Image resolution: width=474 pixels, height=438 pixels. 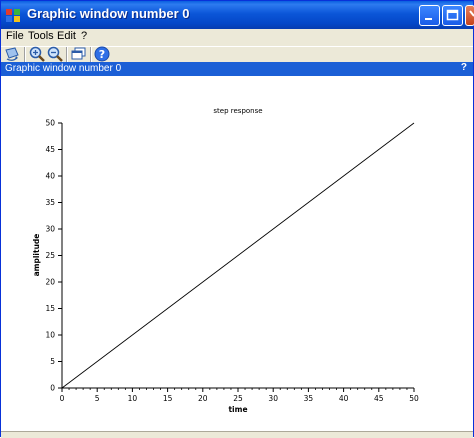 I want to click on x-tick-label: 15, so click(x=168, y=398).